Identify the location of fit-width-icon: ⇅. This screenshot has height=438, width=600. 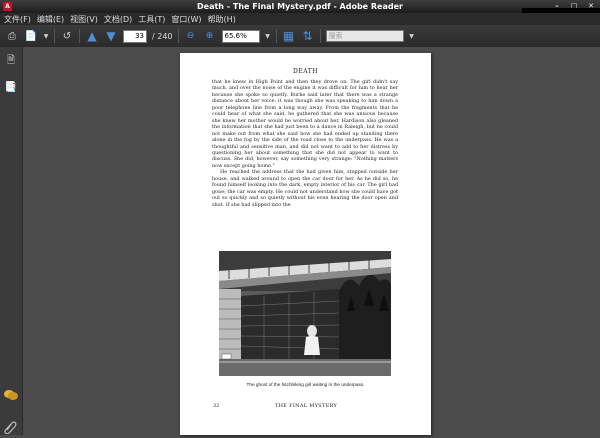
(308, 36).